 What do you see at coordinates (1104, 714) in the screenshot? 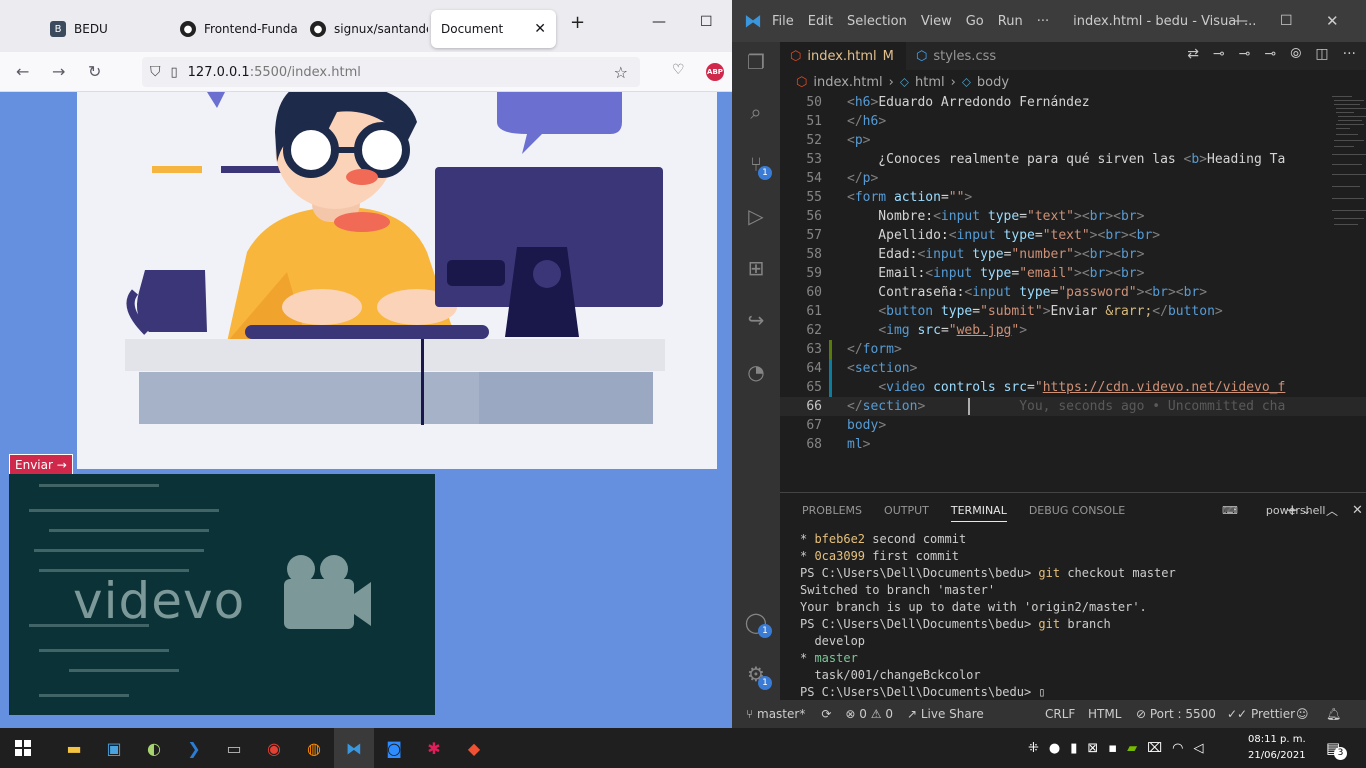
I see `language-status: HTML` at bounding box center [1104, 714].